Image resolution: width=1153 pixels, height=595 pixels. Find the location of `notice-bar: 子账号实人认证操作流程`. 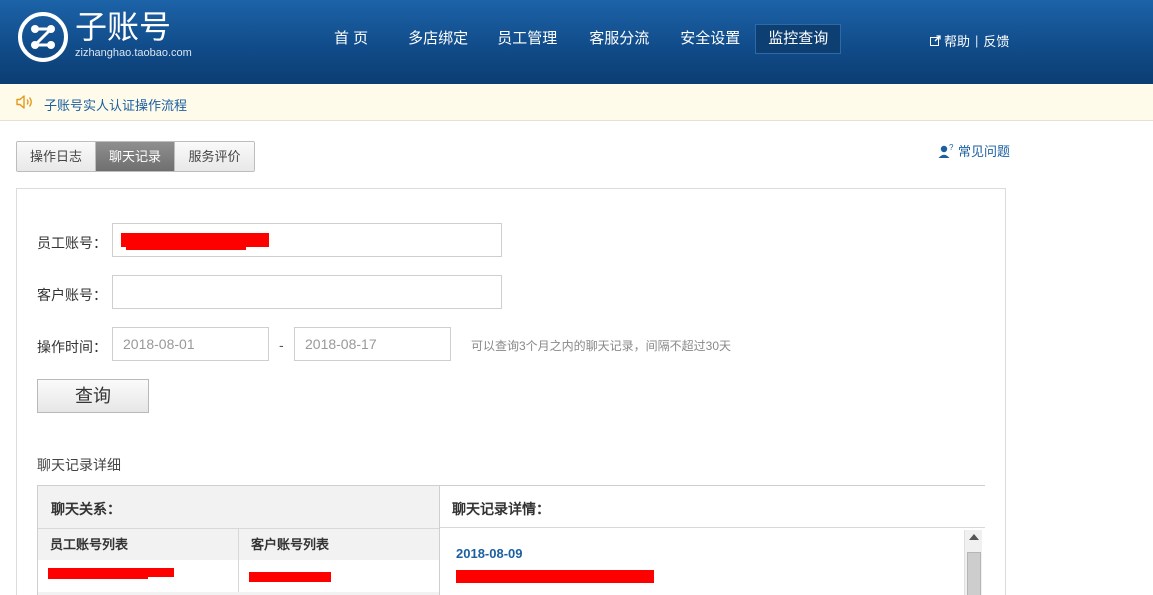

notice-bar: 子账号实人认证操作流程 is located at coordinates (576, 102).